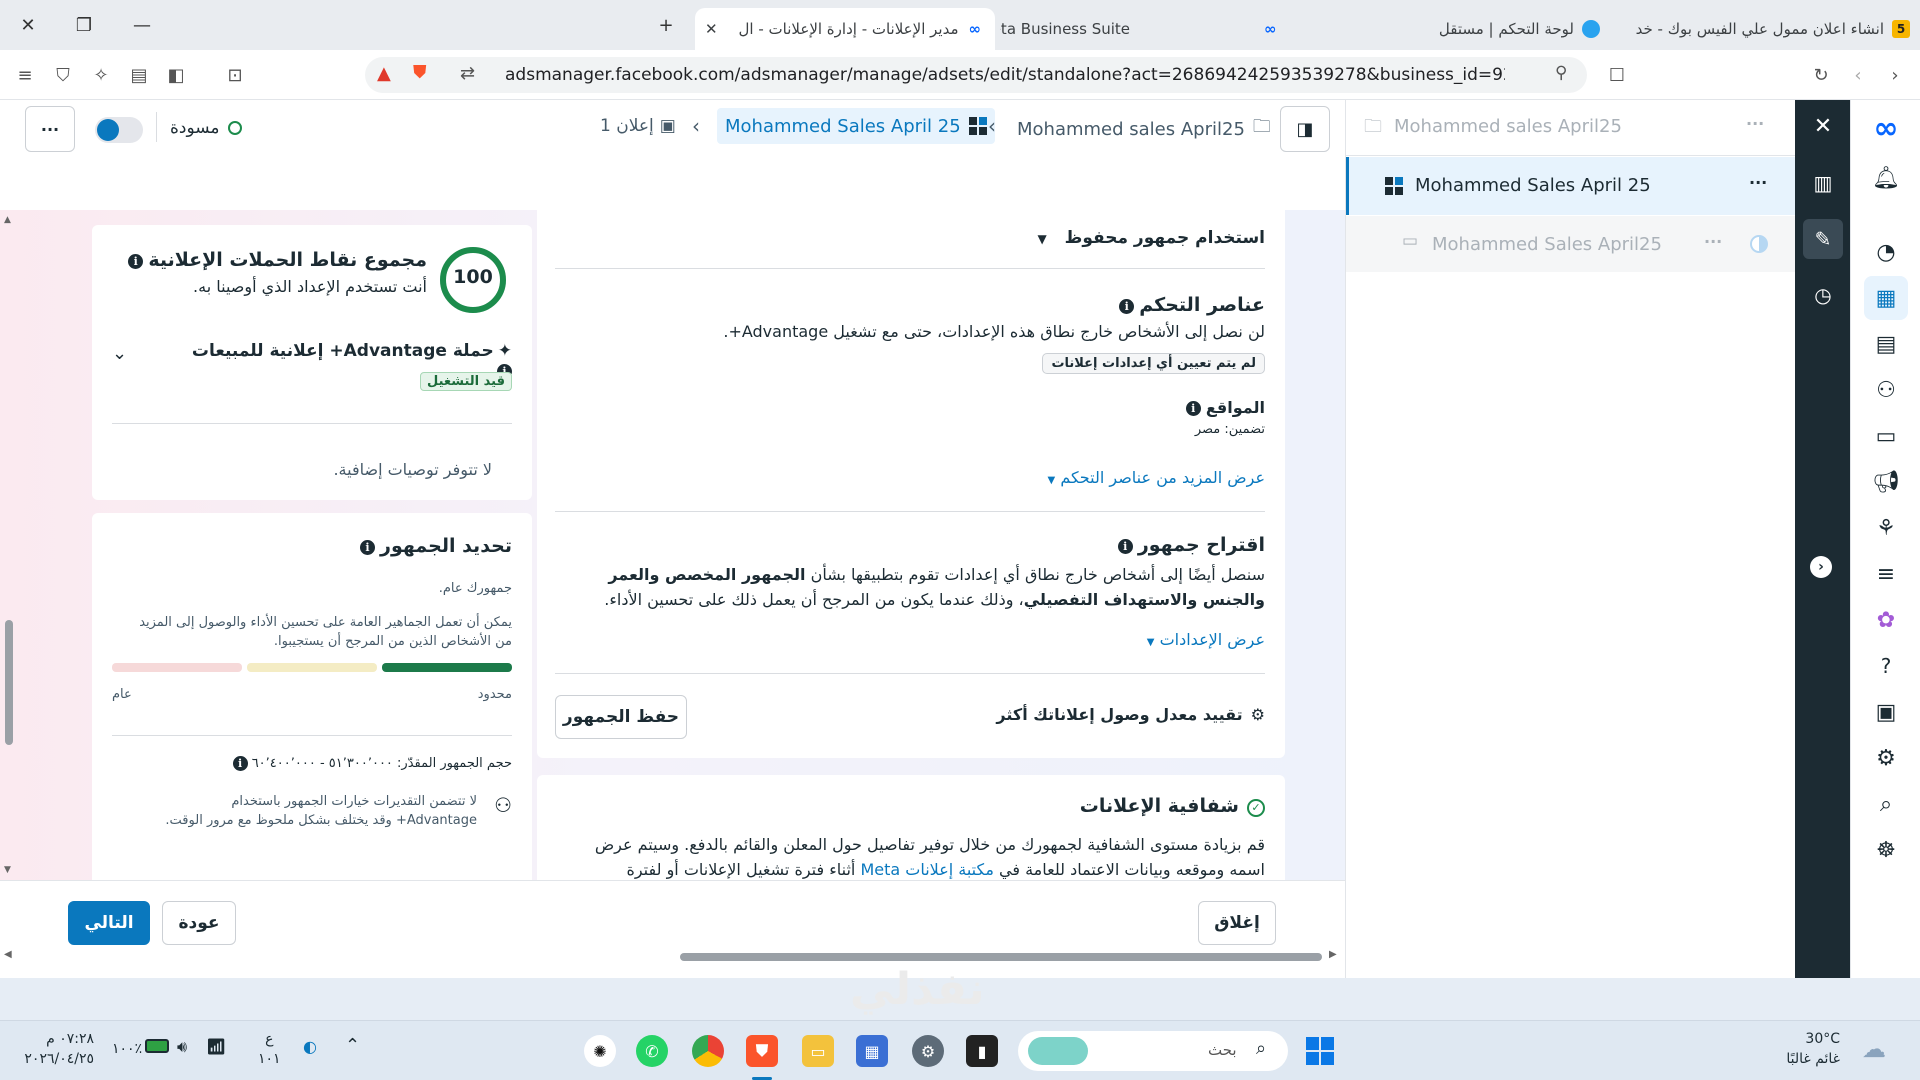 The height and width of the screenshot is (1080, 1920). I want to click on tree-item-ad: ▭ Mohammed Sales April25 ···, so click(1571, 244).